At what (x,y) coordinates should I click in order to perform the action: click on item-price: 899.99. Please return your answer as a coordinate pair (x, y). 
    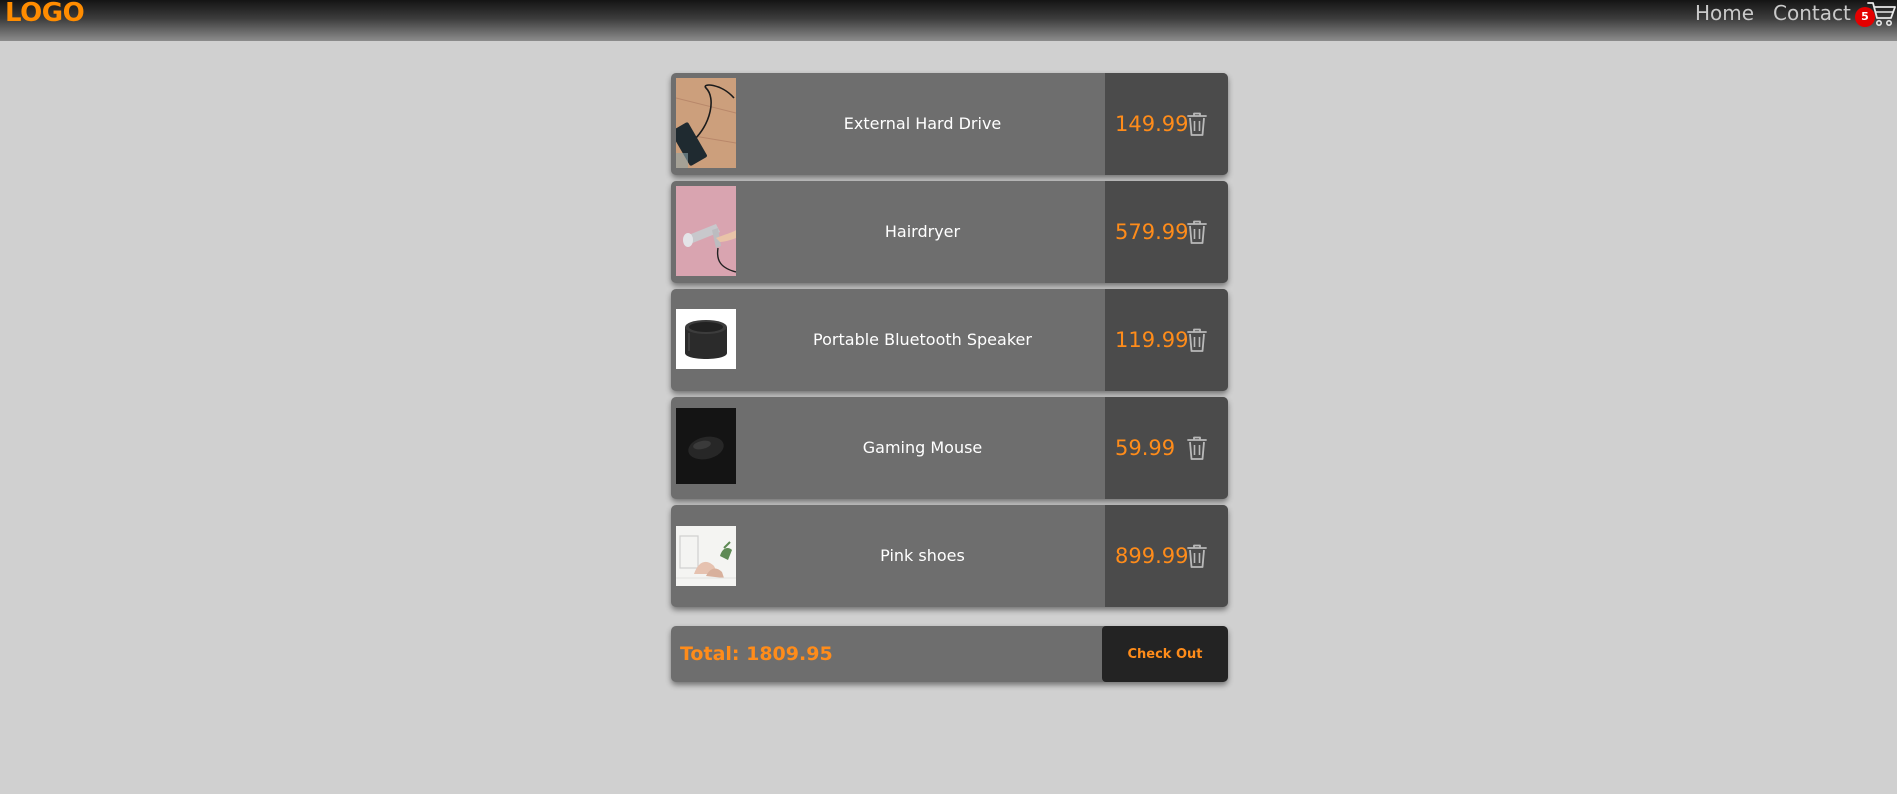
    Looking at the image, I should click on (1152, 556).